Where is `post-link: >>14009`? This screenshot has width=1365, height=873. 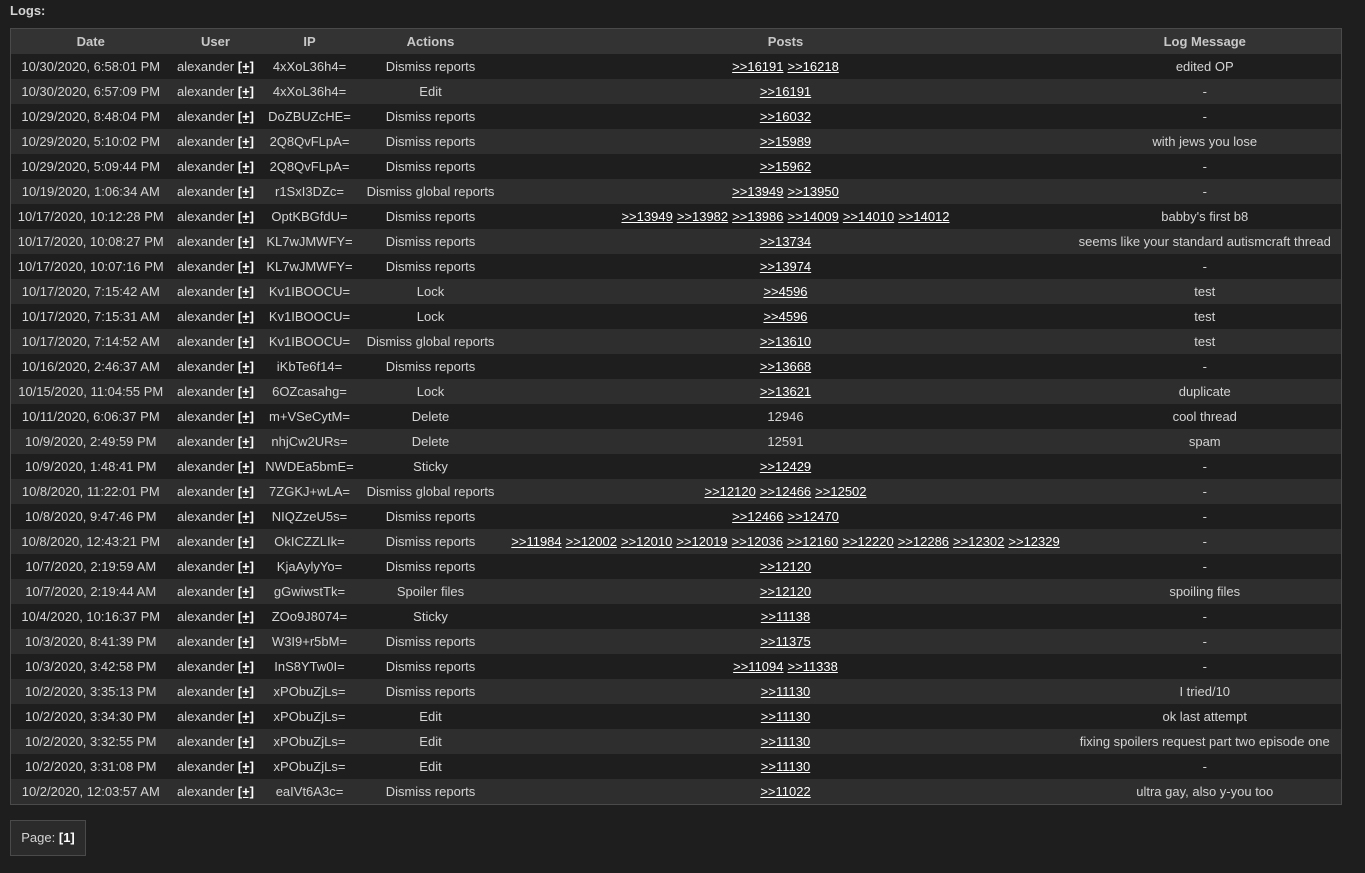
post-link: >>14009 is located at coordinates (813, 216).